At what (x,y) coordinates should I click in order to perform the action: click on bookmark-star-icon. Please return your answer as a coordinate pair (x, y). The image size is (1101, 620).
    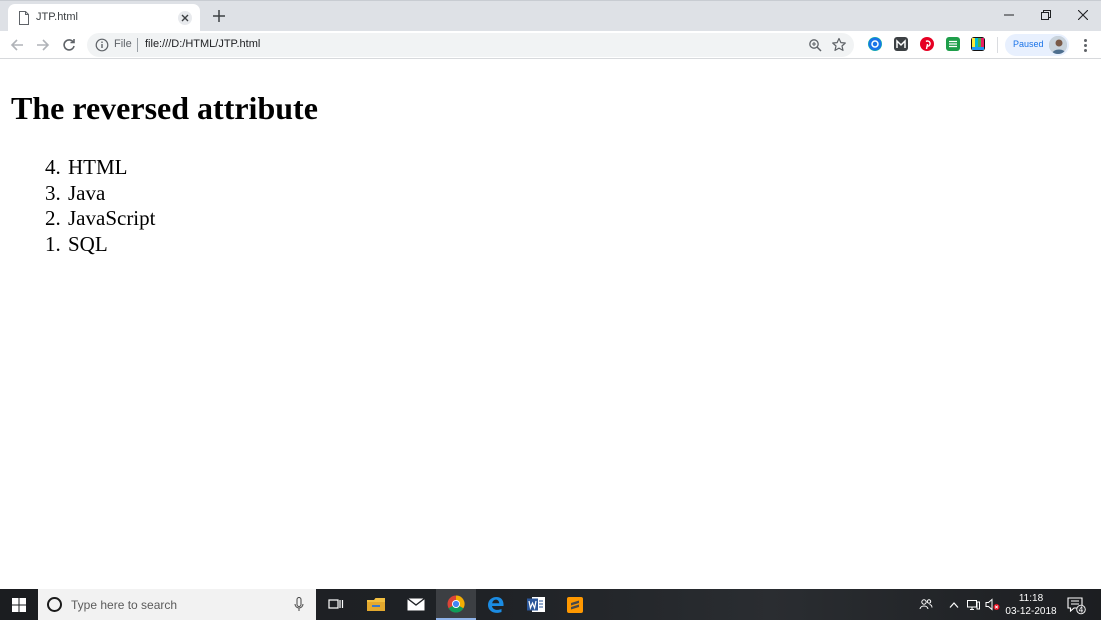
    Looking at the image, I should click on (839, 45).